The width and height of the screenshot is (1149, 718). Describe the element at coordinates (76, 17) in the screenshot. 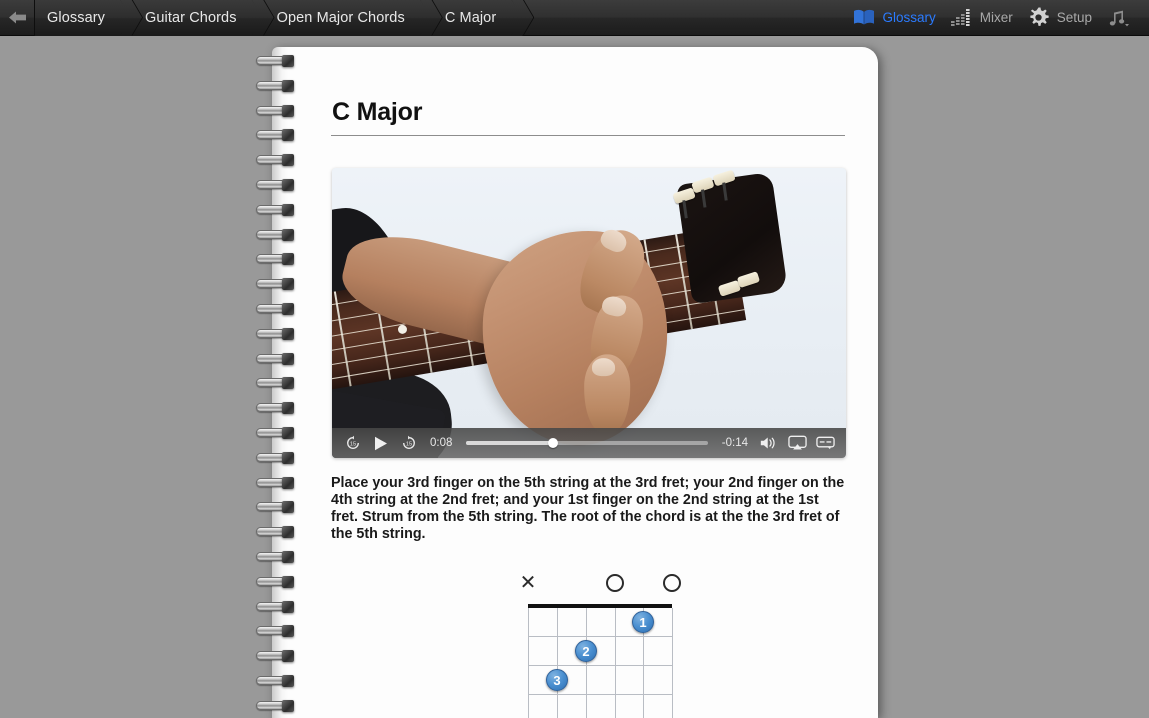

I see `breadcrumb-label: Glossary` at that location.